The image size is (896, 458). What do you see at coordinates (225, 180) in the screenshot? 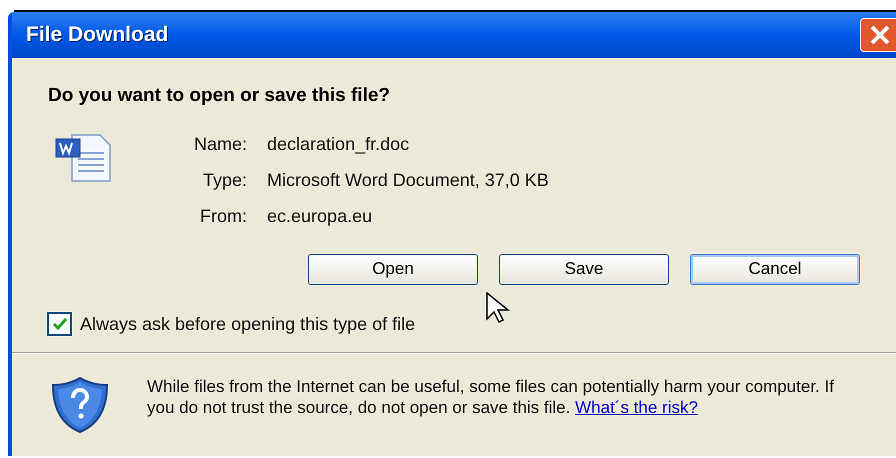
I see `field-label: Type:` at bounding box center [225, 180].